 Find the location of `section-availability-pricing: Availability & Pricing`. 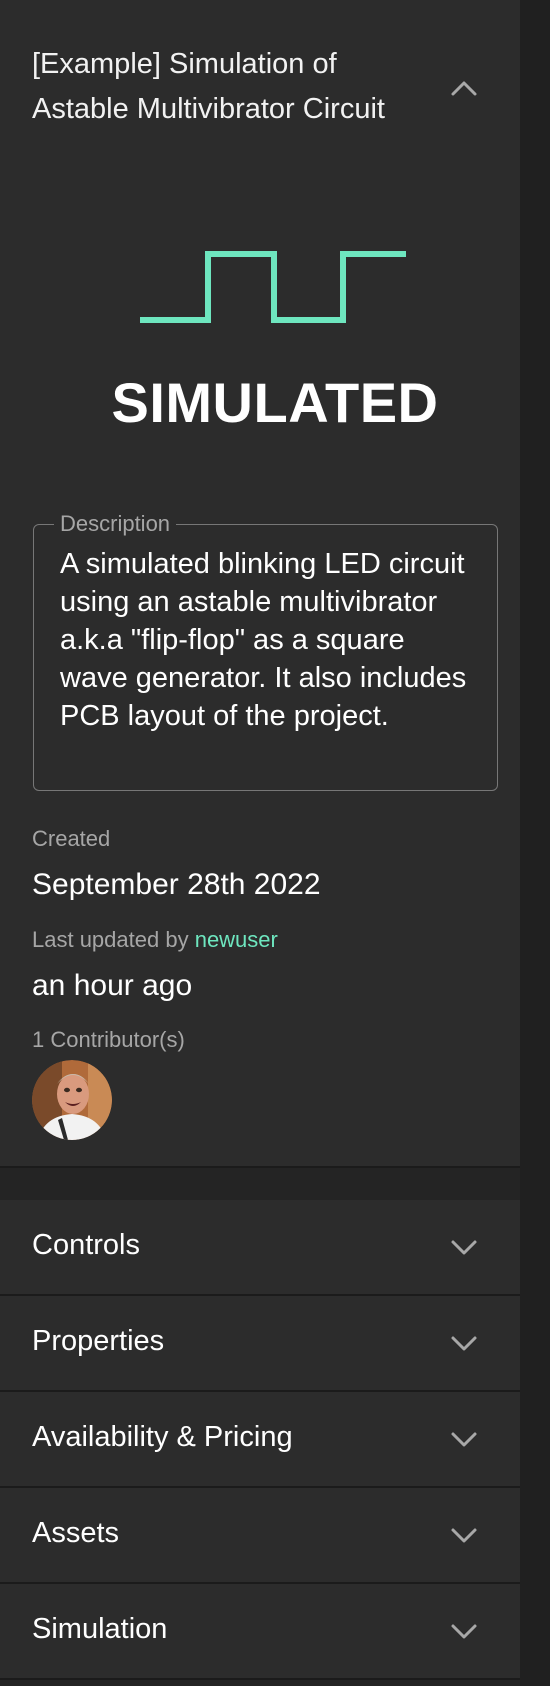

section-availability-pricing: Availability & Pricing is located at coordinates (260, 1440).